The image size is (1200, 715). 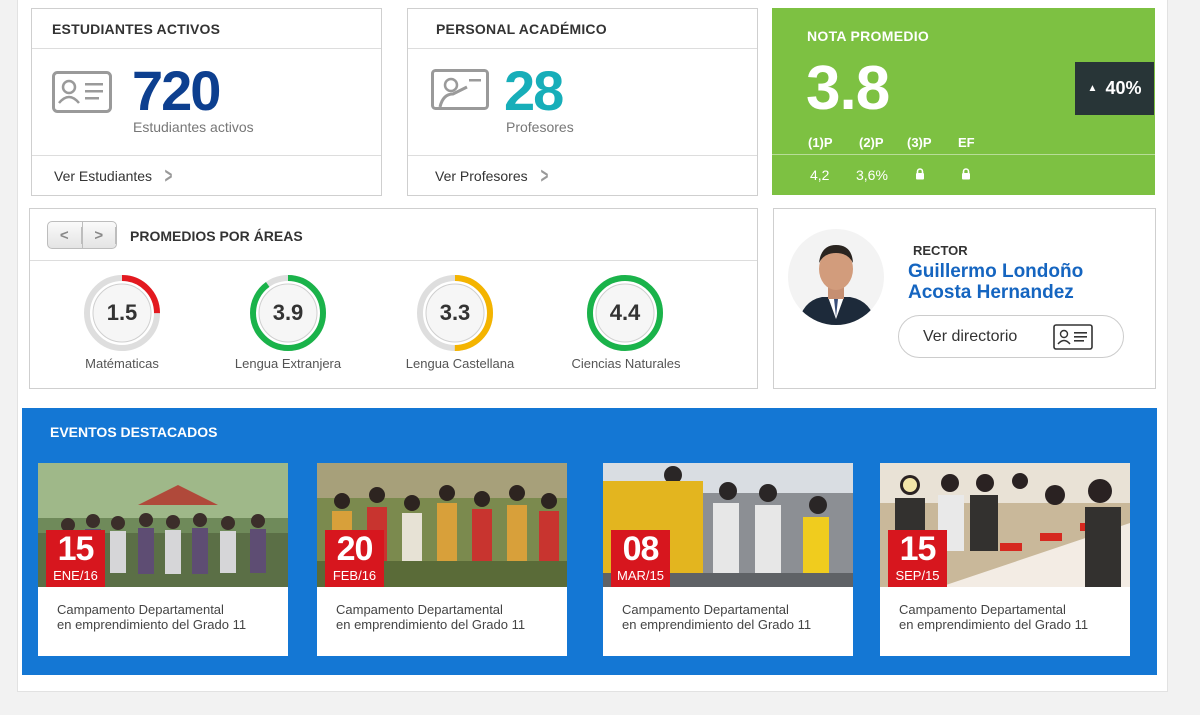 I want to click on event-month: FEB/16, so click(x=354, y=575).